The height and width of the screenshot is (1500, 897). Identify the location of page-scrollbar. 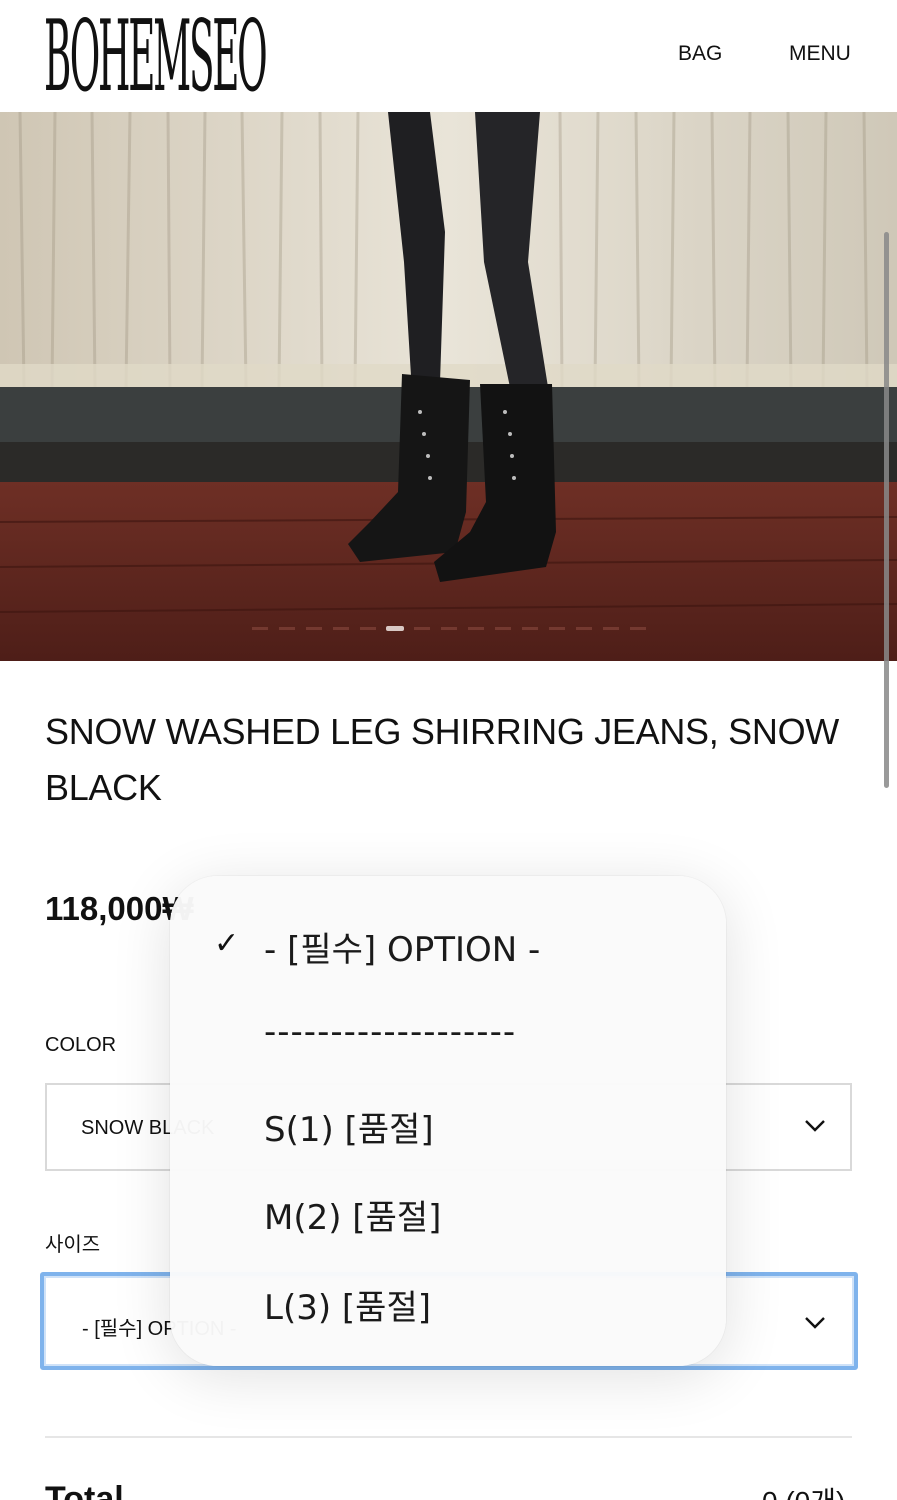
(886, 510).